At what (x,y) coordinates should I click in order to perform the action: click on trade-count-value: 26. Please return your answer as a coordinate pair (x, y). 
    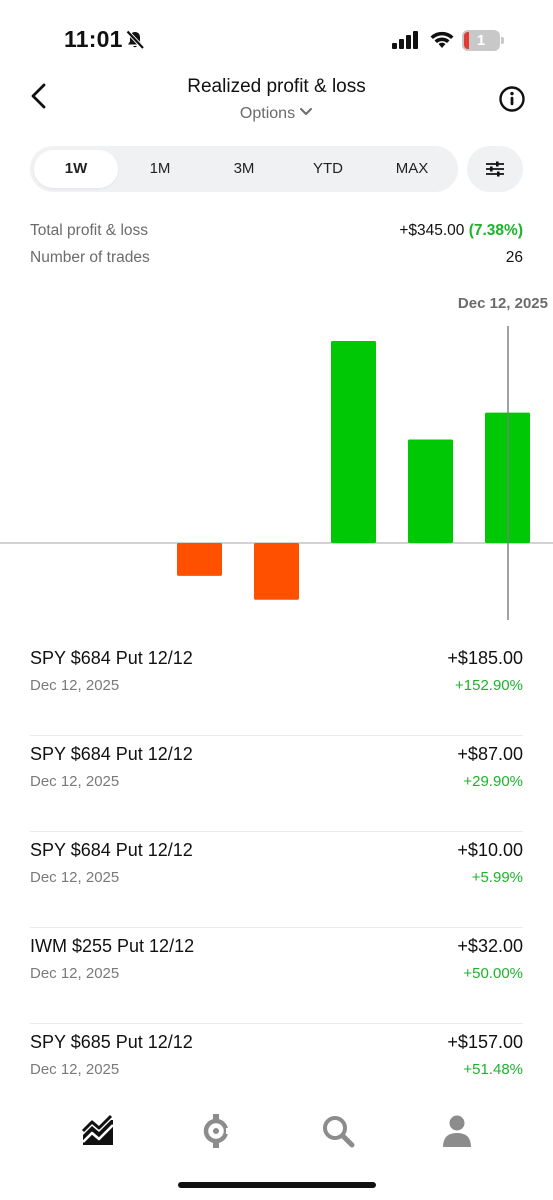
    Looking at the image, I should click on (514, 257).